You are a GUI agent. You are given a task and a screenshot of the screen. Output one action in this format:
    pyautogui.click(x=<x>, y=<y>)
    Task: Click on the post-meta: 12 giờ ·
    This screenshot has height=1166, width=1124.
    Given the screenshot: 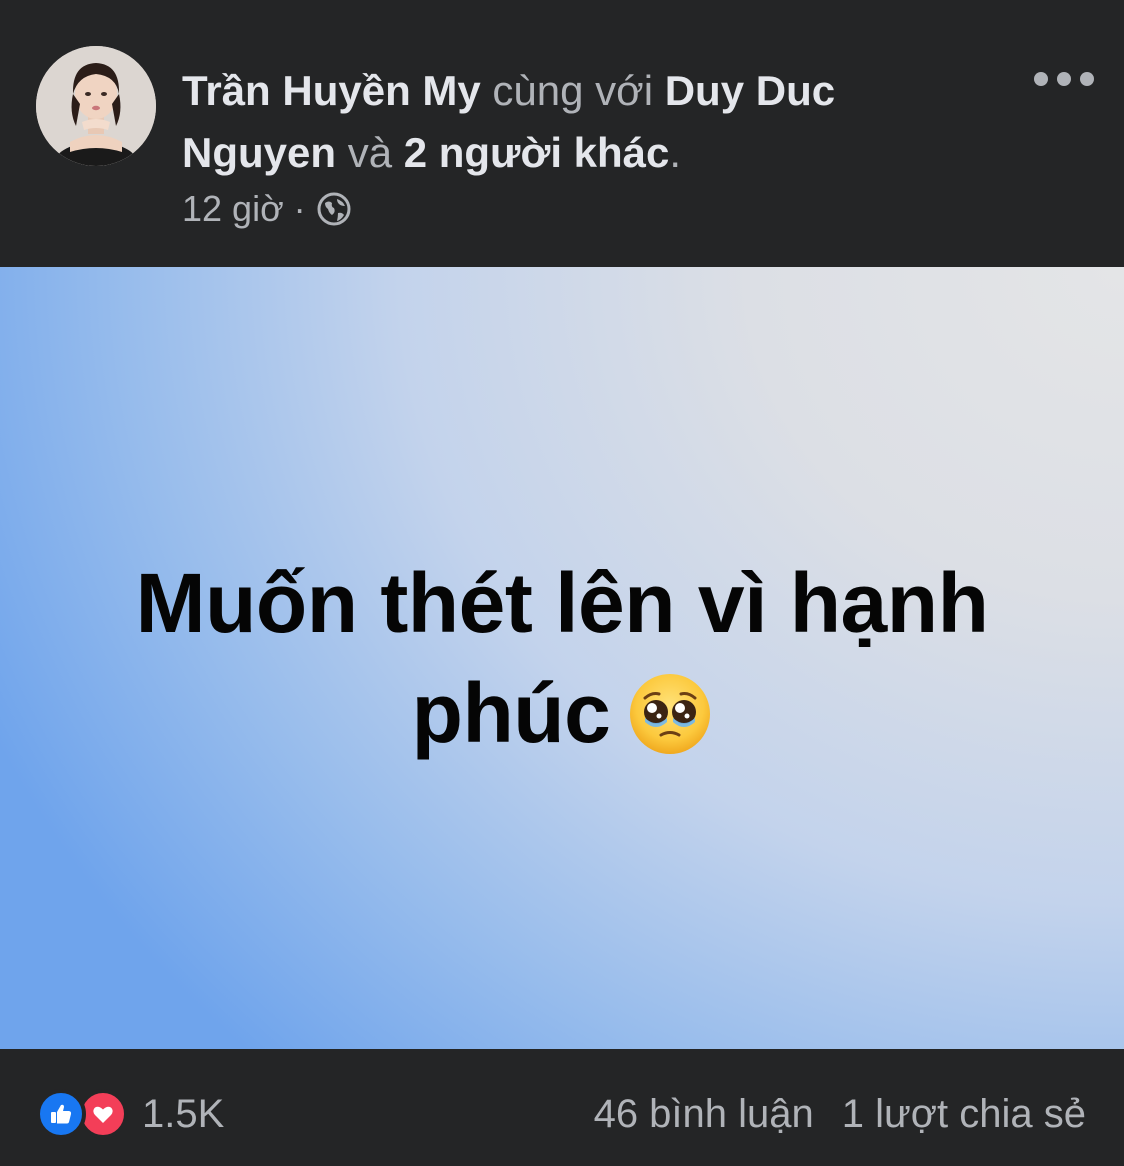 What is the action you would take?
    pyautogui.click(x=267, y=209)
    